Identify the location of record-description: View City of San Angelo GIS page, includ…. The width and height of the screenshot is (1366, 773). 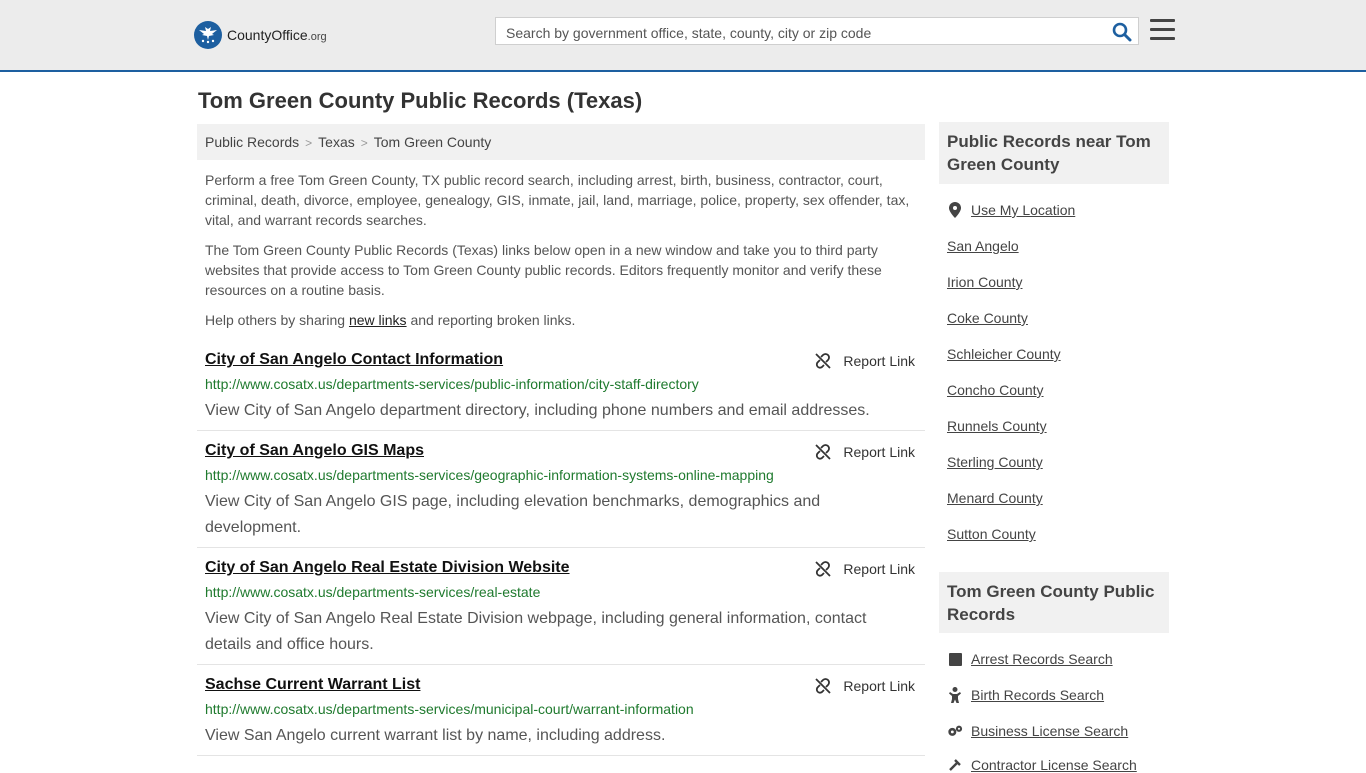
(513, 514).